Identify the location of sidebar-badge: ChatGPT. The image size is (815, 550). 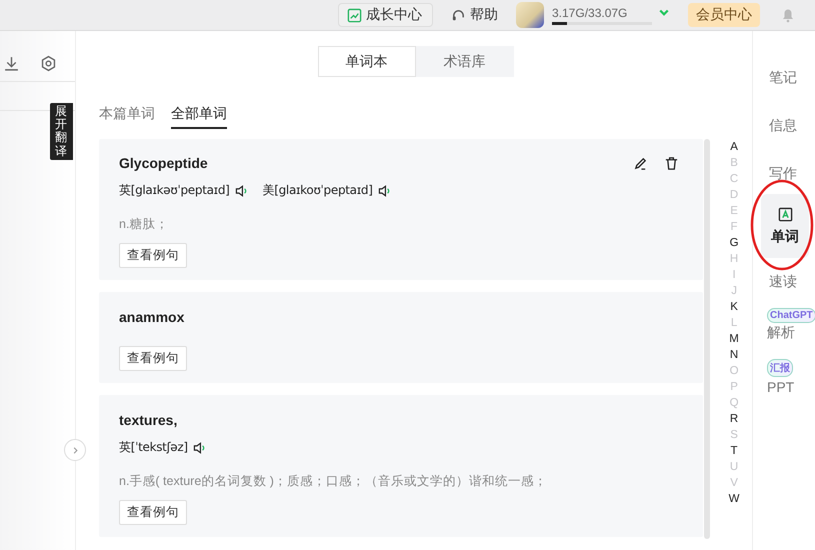
(791, 315).